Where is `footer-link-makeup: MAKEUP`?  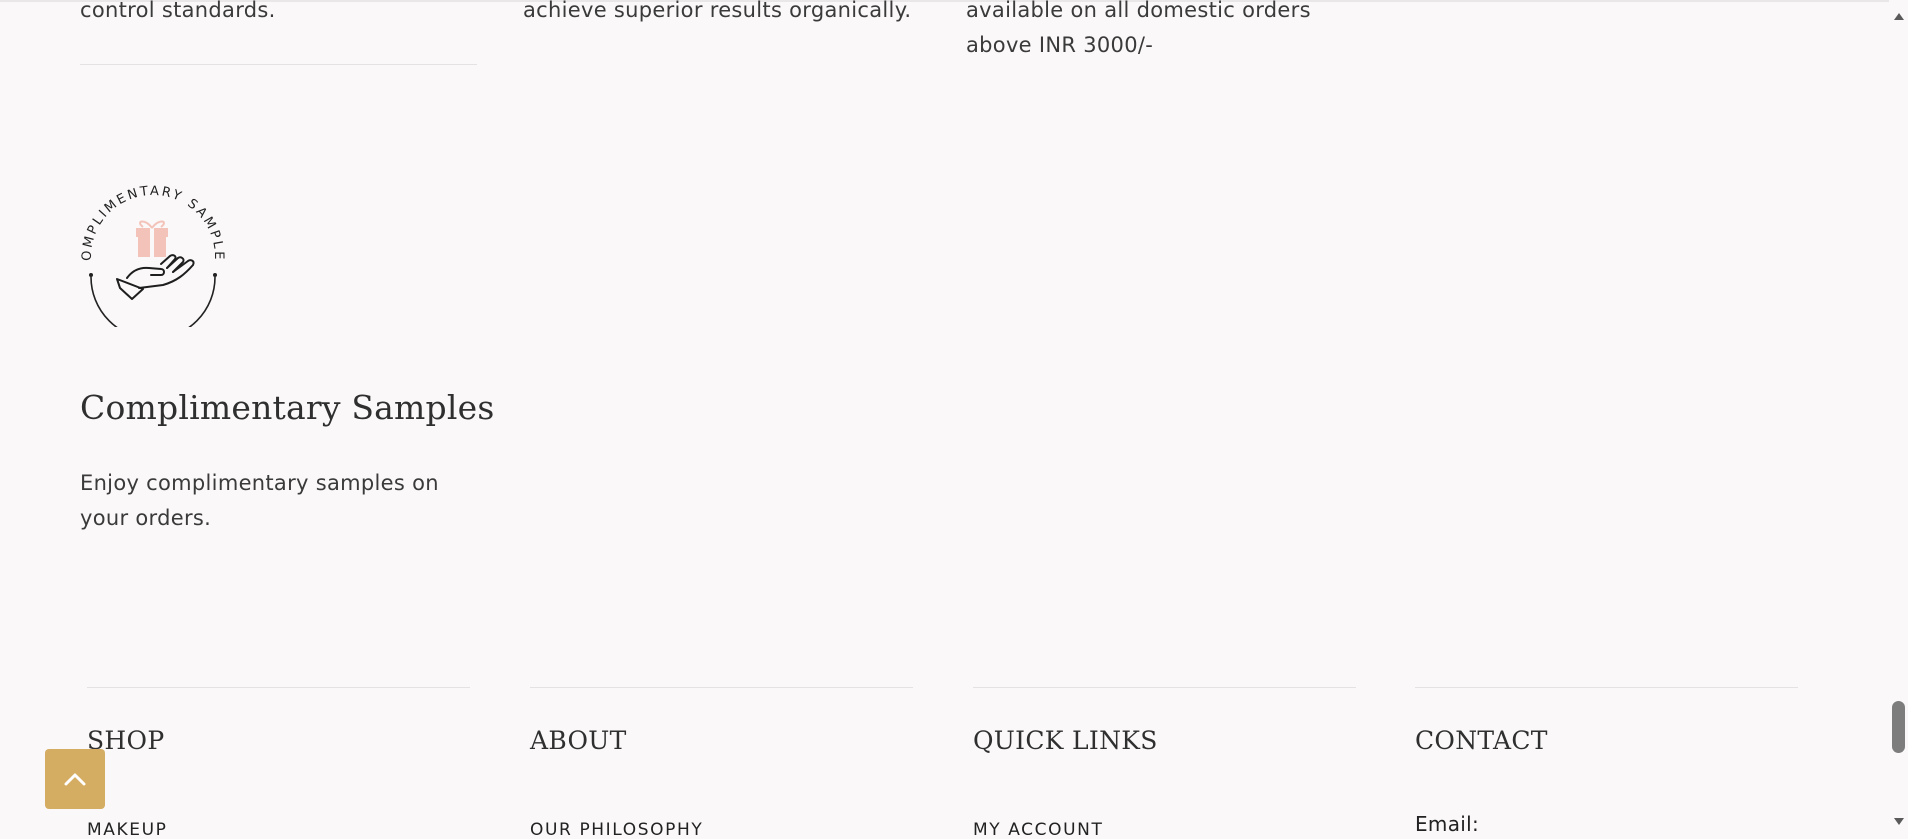
footer-link-makeup: MAKEUP is located at coordinates (127, 829).